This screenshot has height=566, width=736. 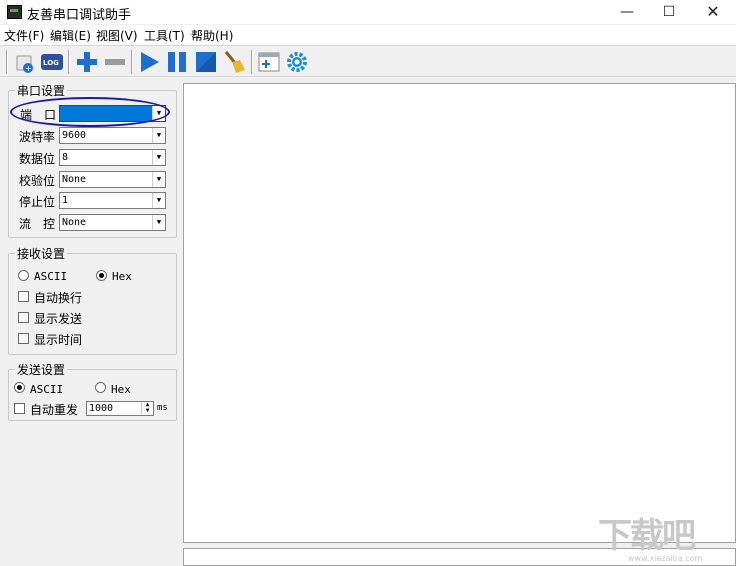 What do you see at coordinates (713, 12) in the screenshot?
I see `close-button: ✕` at bounding box center [713, 12].